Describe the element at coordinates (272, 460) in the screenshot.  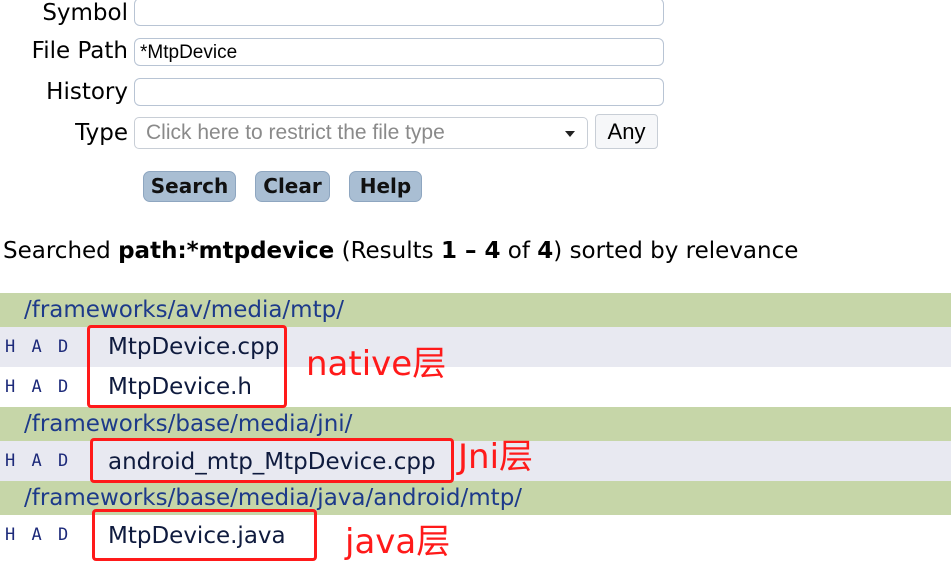
I see `annotation-box-jni` at that location.